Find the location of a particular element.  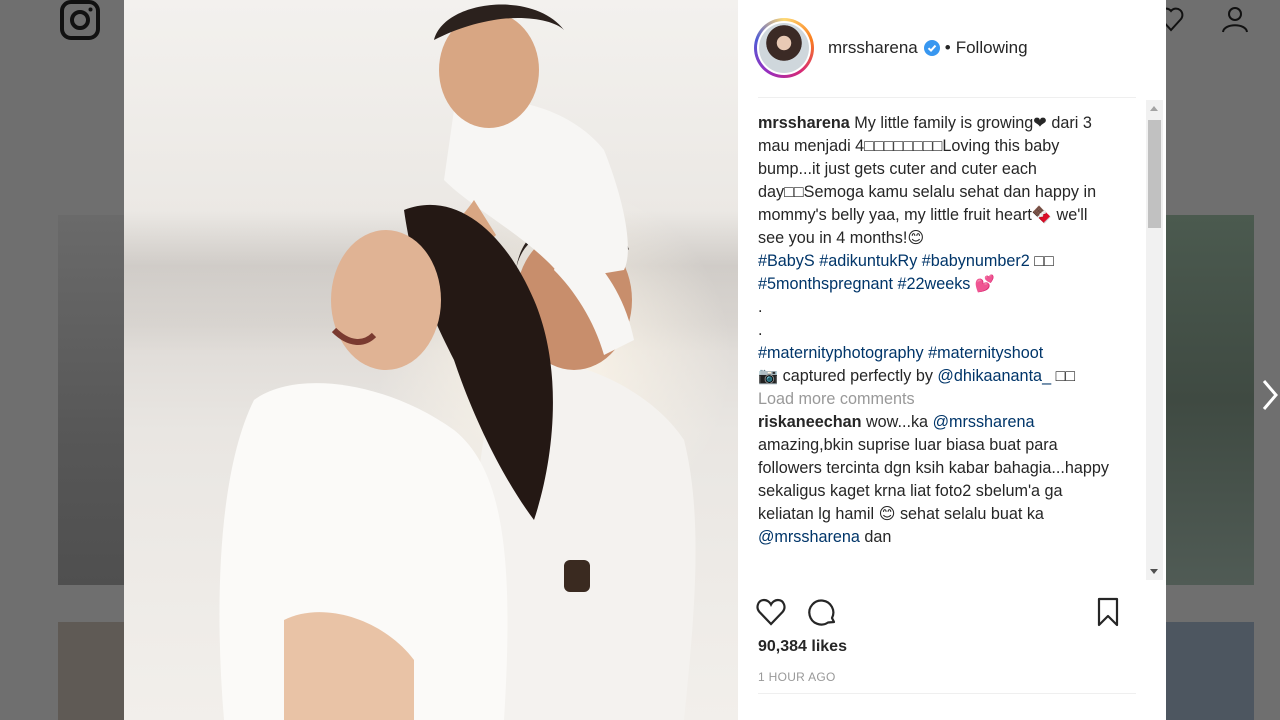

comments-scrollbar is located at coordinates (1154, 340).